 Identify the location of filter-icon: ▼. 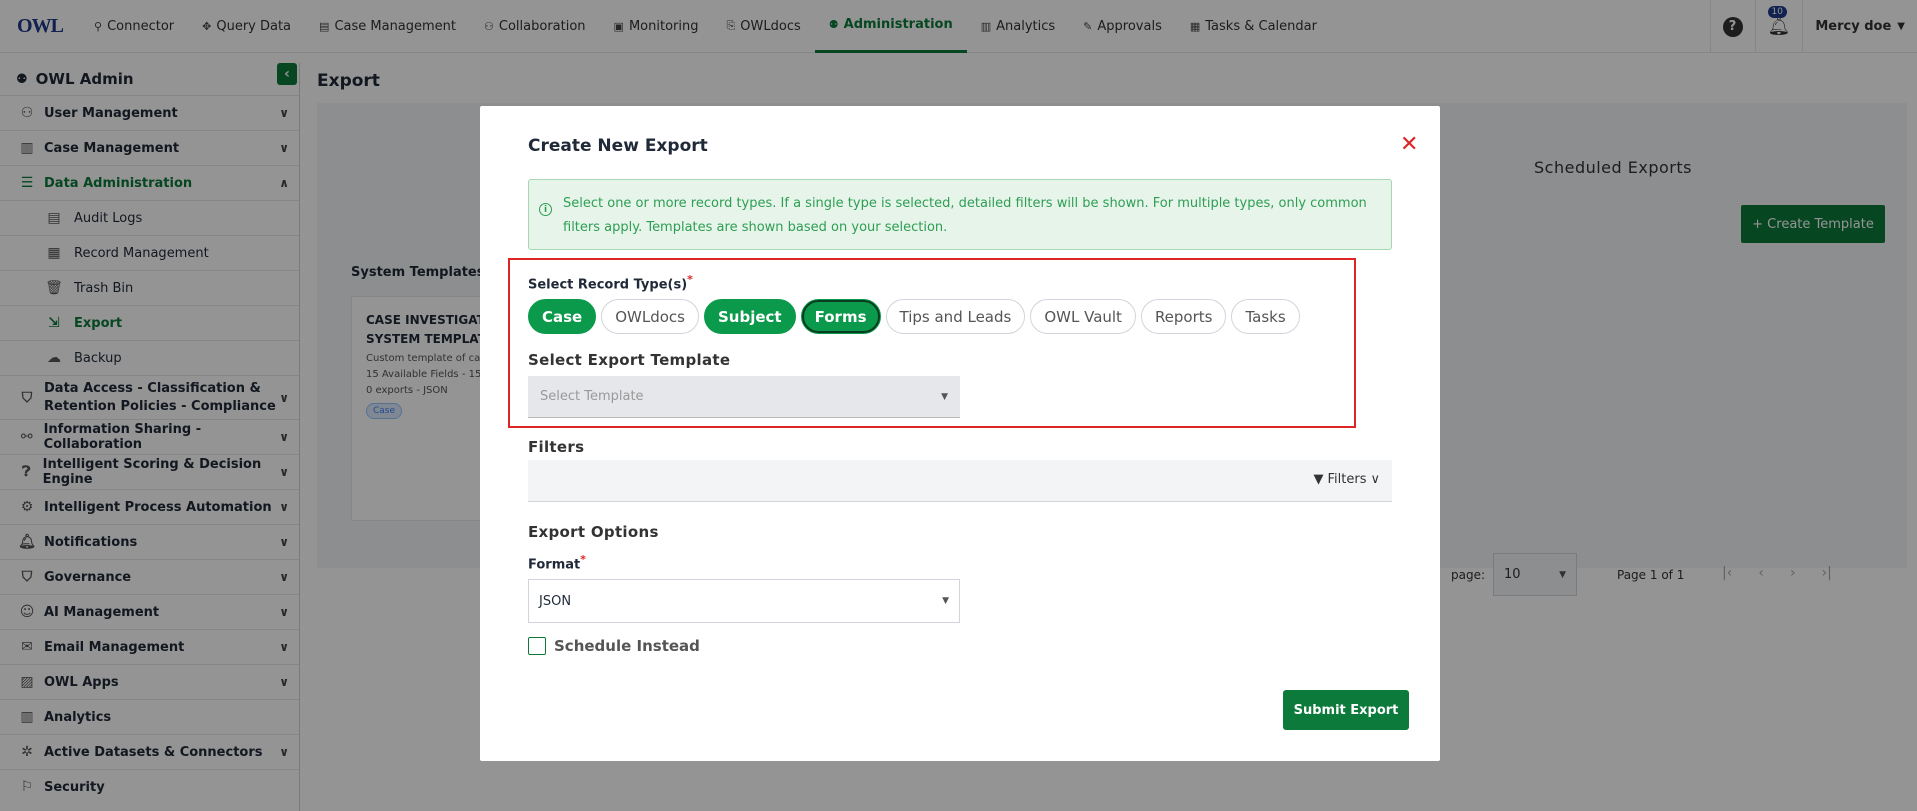
(1318, 479).